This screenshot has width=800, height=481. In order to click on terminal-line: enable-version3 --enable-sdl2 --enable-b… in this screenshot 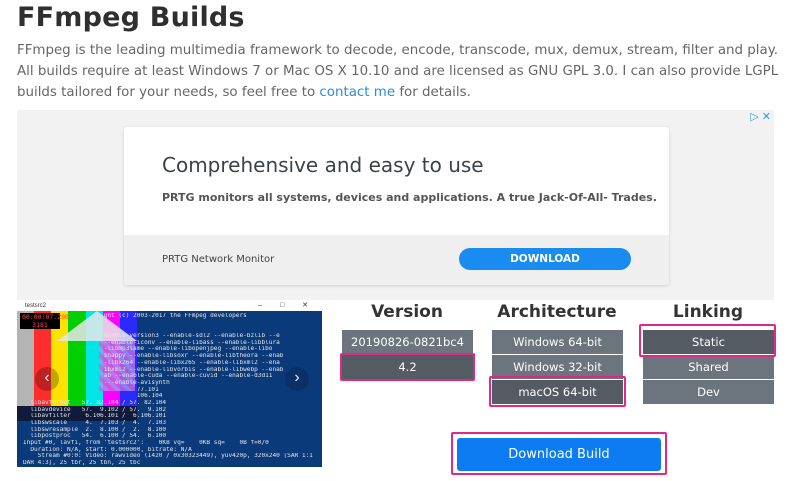, I will do `click(151, 336)`.